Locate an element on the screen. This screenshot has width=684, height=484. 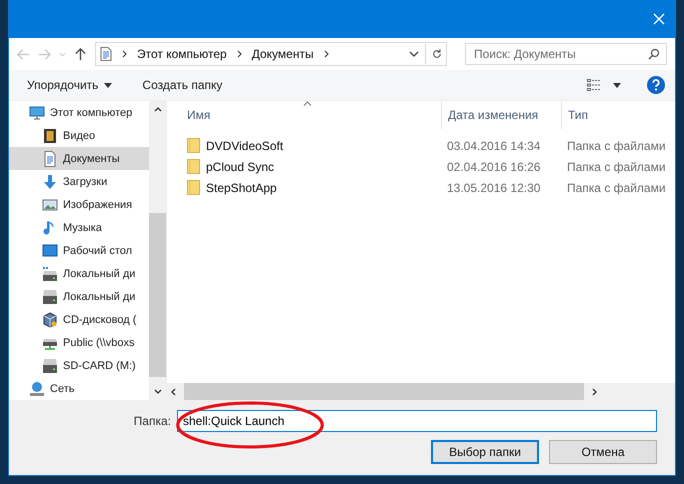
refresh-icon is located at coordinates (437, 54).